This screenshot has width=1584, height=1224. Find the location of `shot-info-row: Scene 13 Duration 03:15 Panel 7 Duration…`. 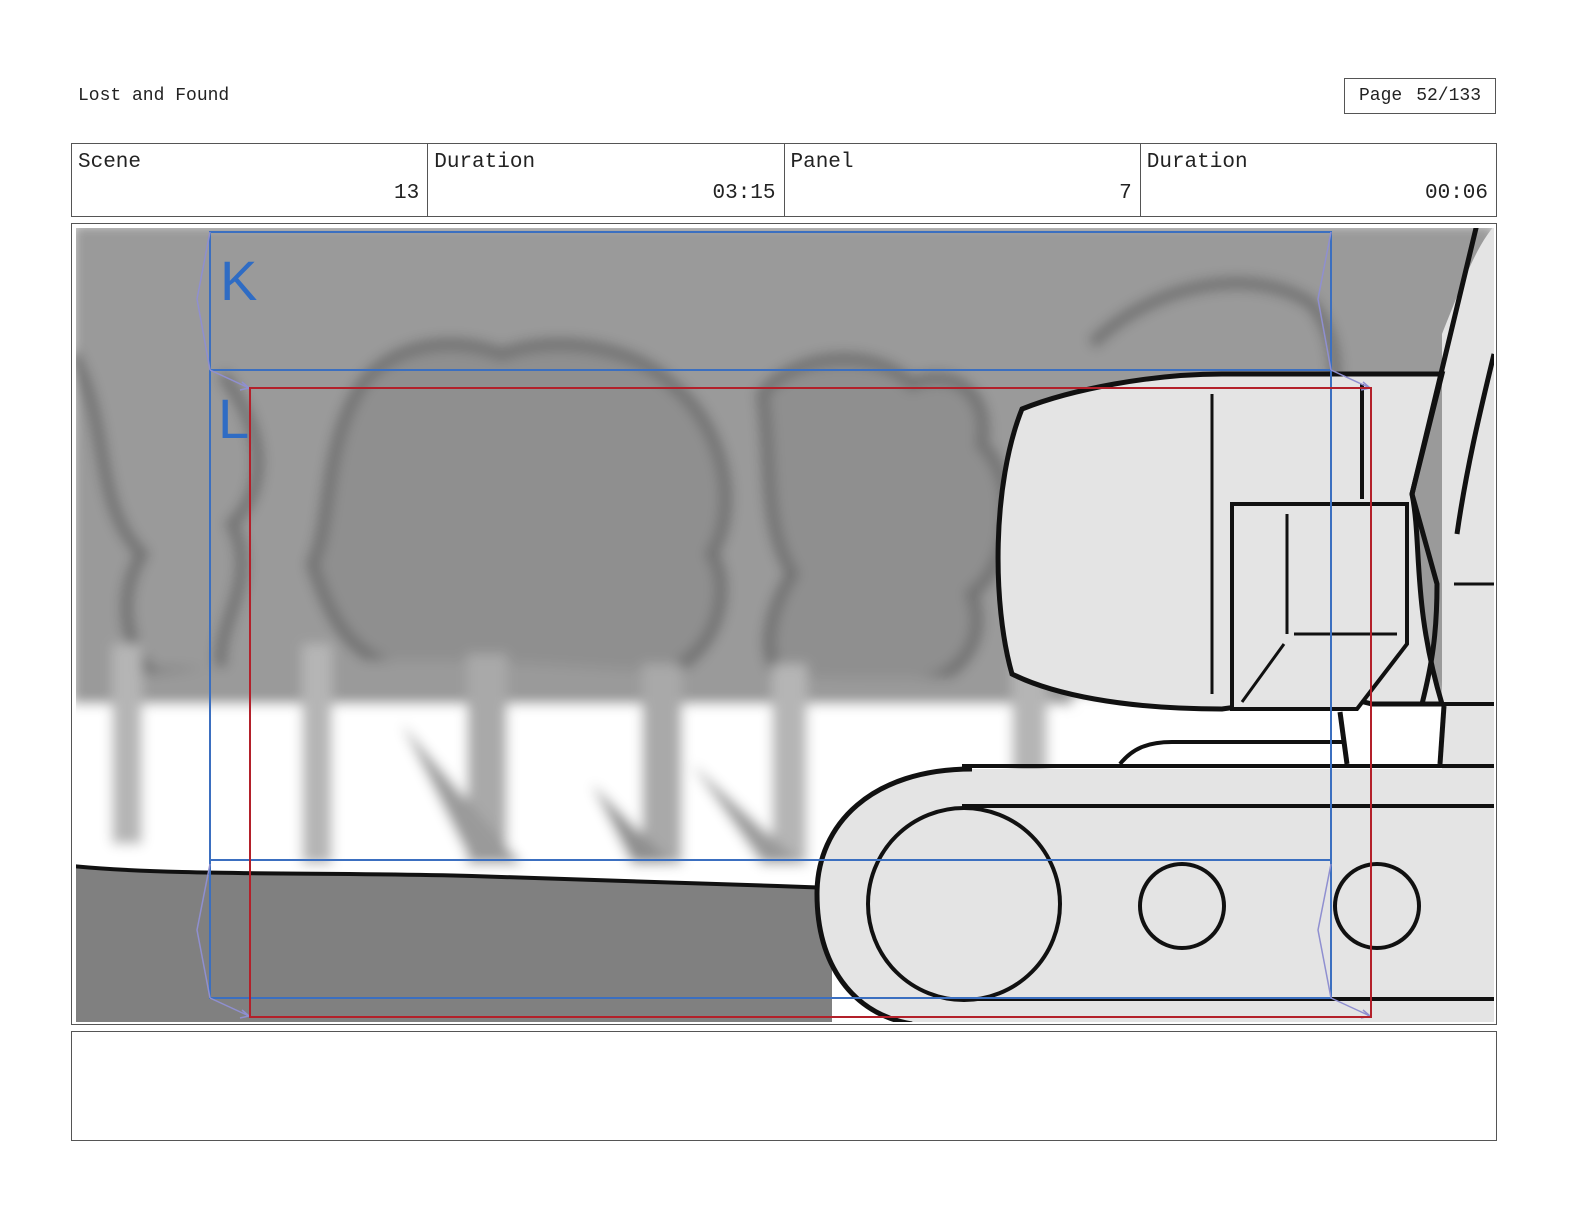

shot-info-row: Scene 13 Duration 03:15 Panel 7 Duration… is located at coordinates (784, 180).